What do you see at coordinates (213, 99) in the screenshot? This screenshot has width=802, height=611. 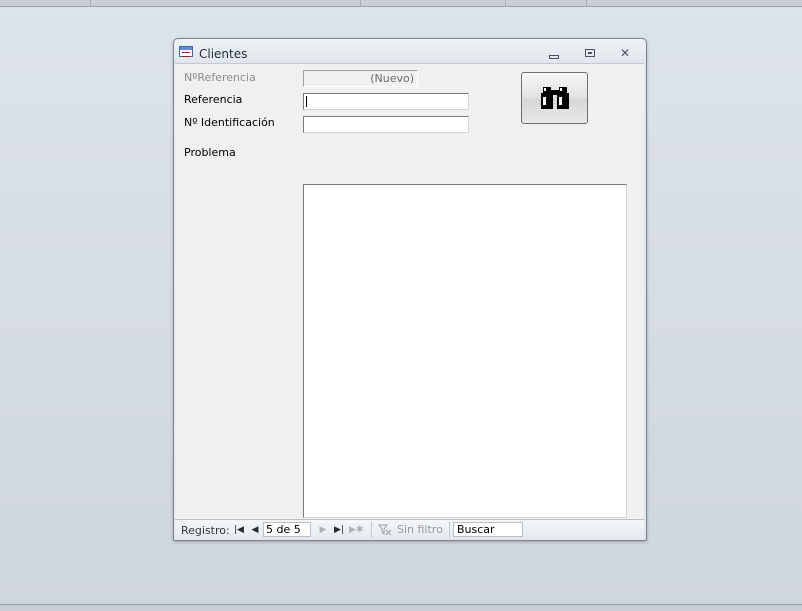 I see `label-referencia: Referencia` at bounding box center [213, 99].